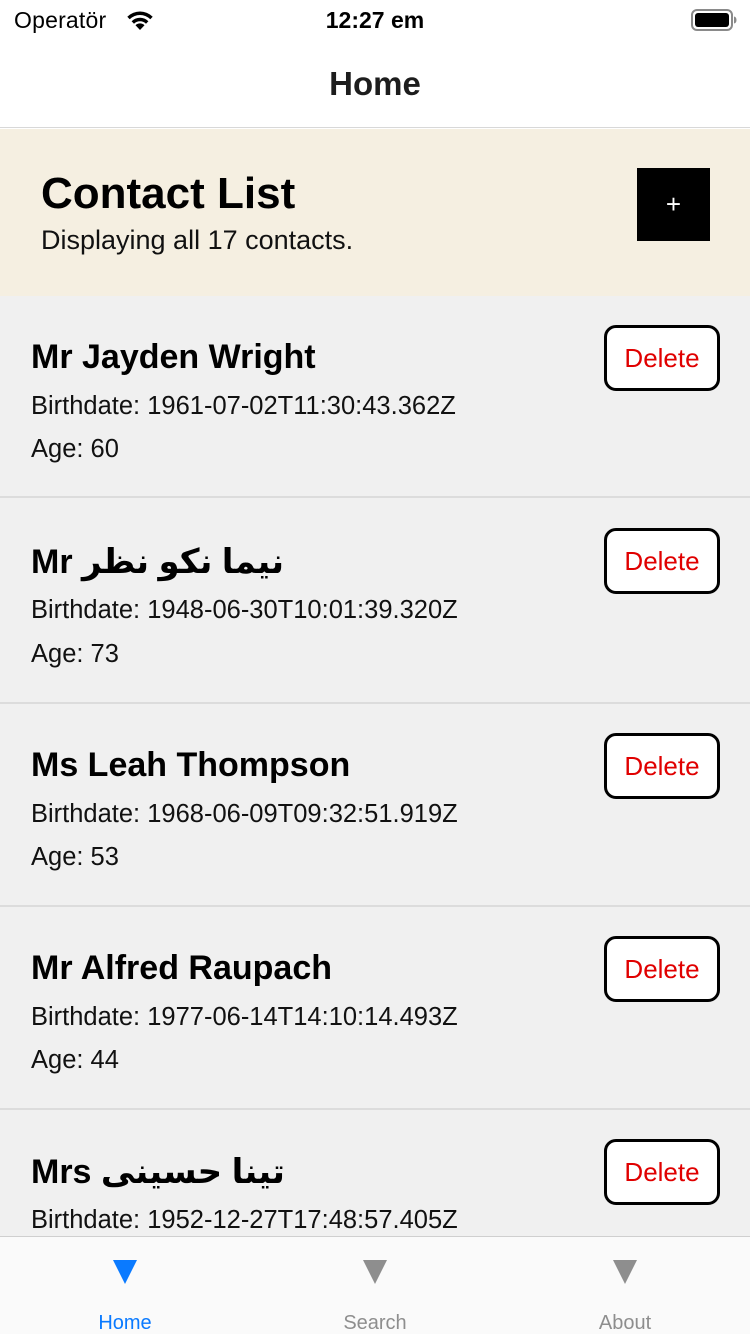  I want to click on add-contact-button: +, so click(673, 204).